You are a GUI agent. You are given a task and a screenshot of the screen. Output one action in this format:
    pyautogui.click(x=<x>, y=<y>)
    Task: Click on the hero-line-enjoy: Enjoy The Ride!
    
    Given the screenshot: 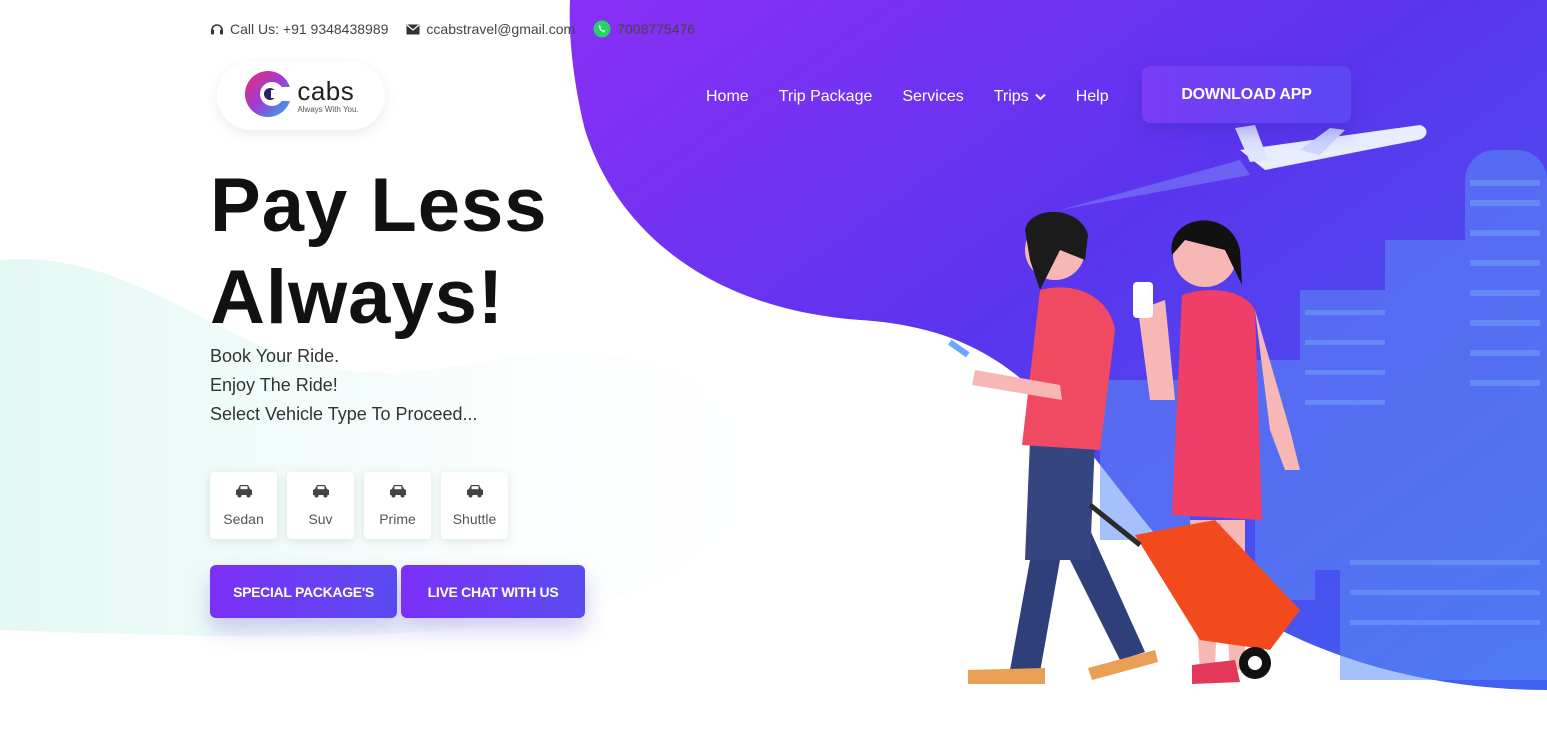 What is the action you would take?
    pyautogui.click(x=274, y=385)
    